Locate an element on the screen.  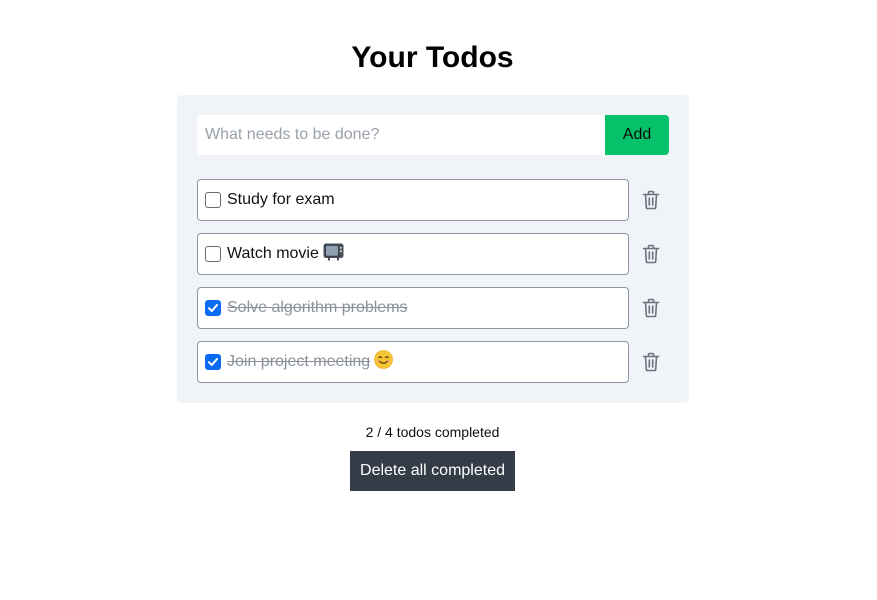
todo-box: Watch movie is located at coordinates (413, 254).